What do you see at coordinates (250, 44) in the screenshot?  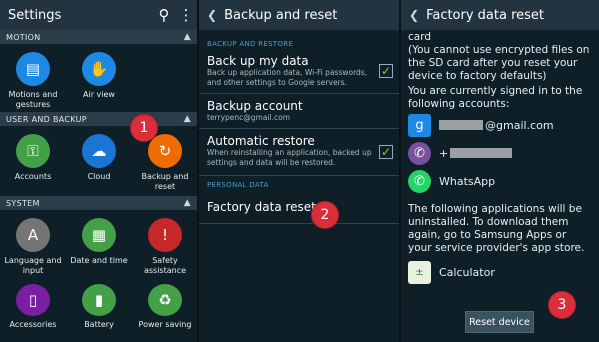 I see `section-header-backup-and-restore: BACKUP AND RESTORE` at bounding box center [250, 44].